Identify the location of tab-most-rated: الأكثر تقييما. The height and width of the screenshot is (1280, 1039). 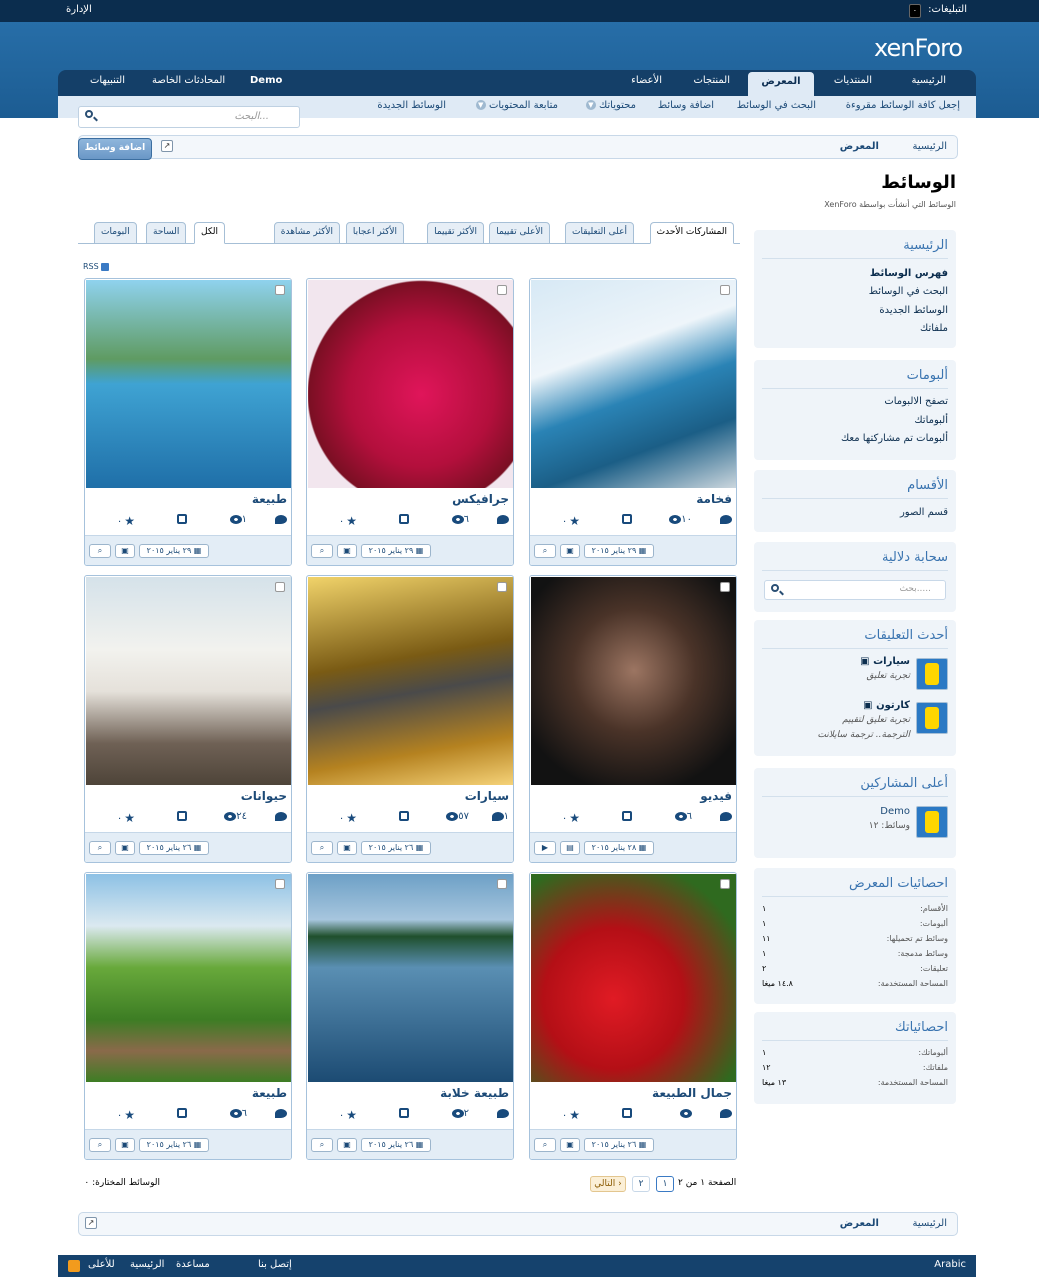
(455, 233).